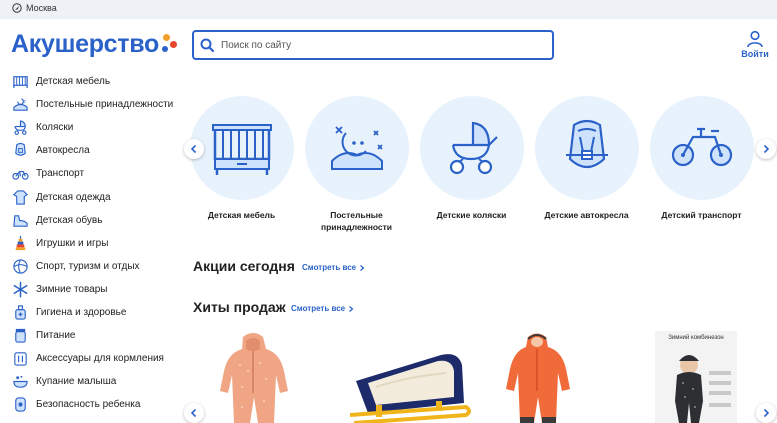 This screenshot has width=777, height=423. What do you see at coordinates (20, 197) in the screenshot?
I see `clothes-icon` at bounding box center [20, 197].